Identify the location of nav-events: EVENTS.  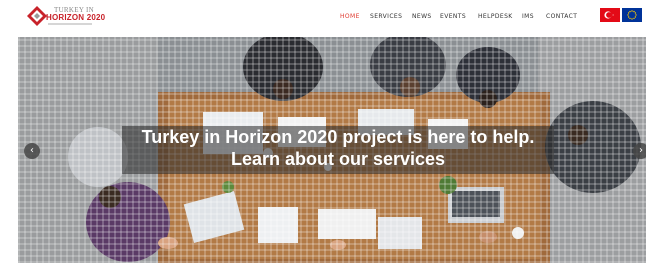
(453, 16).